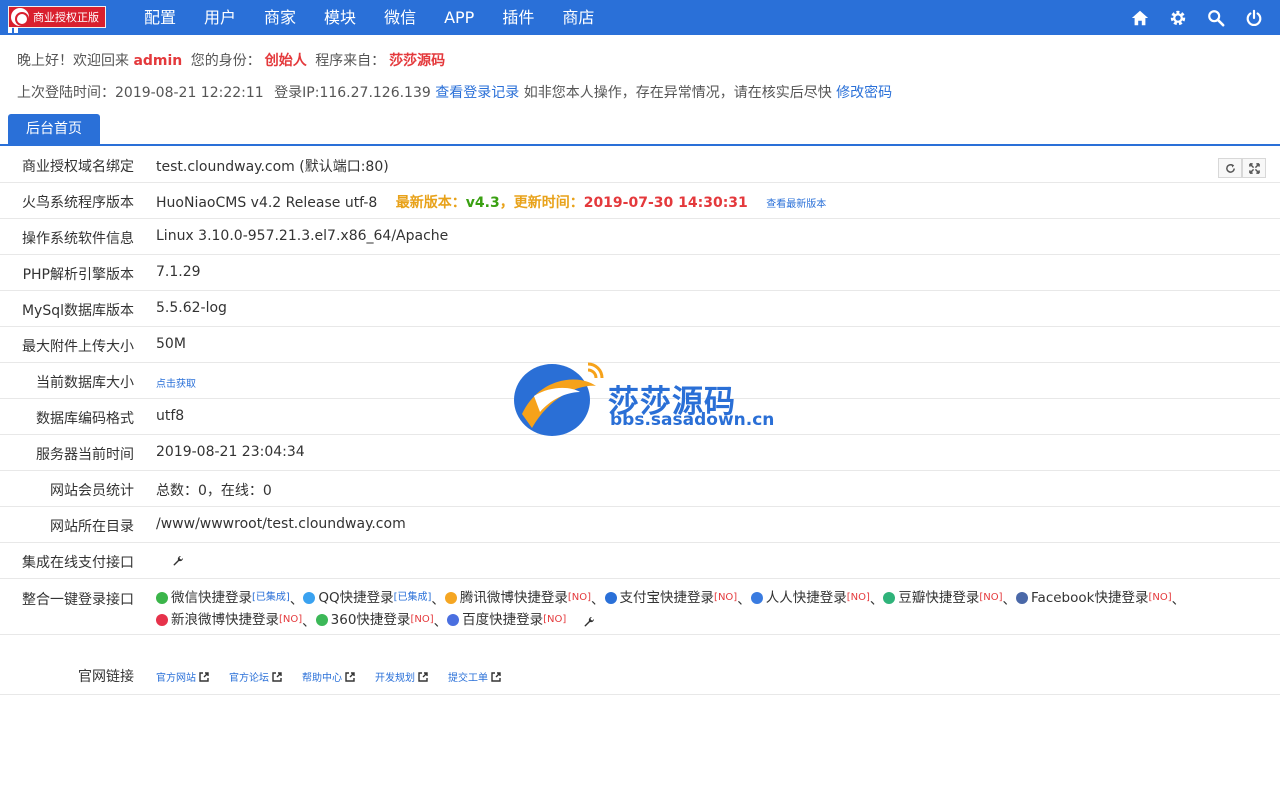 The width and height of the screenshot is (1280, 797). What do you see at coordinates (401, 676) in the screenshot?
I see `link-dev-roadmap: 开发规划` at bounding box center [401, 676].